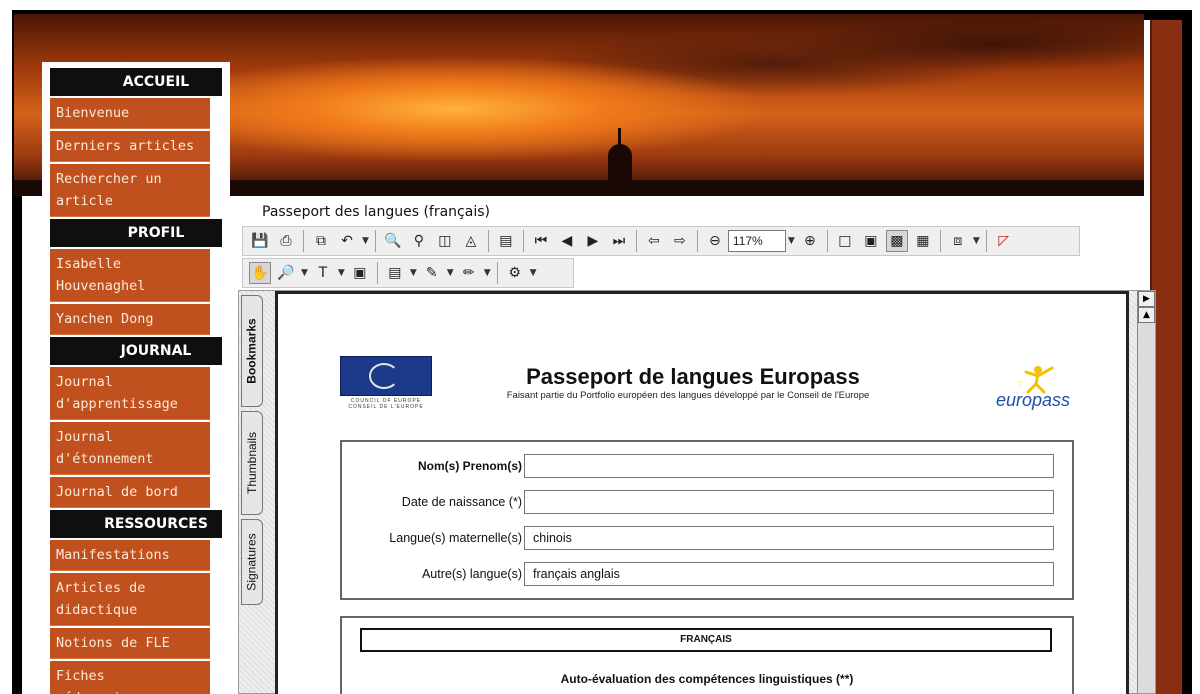  Describe the element at coordinates (130, 492) in the screenshot. I see `nav-item-journal-bord: Journal de bord` at that location.